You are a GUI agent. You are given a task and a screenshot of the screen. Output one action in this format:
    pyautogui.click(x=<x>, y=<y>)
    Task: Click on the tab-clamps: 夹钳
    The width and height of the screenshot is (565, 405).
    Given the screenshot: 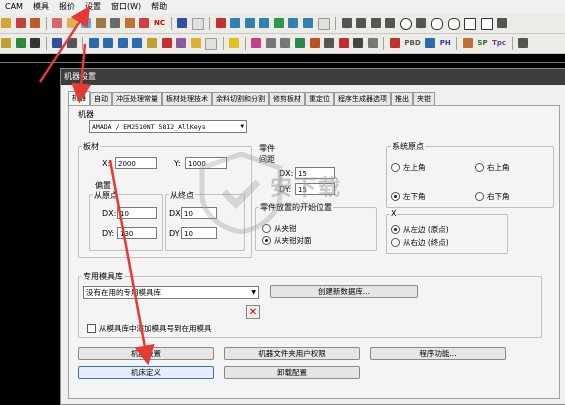 What is the action you would take?
    pyautogui.click(x=424, y=98)
    